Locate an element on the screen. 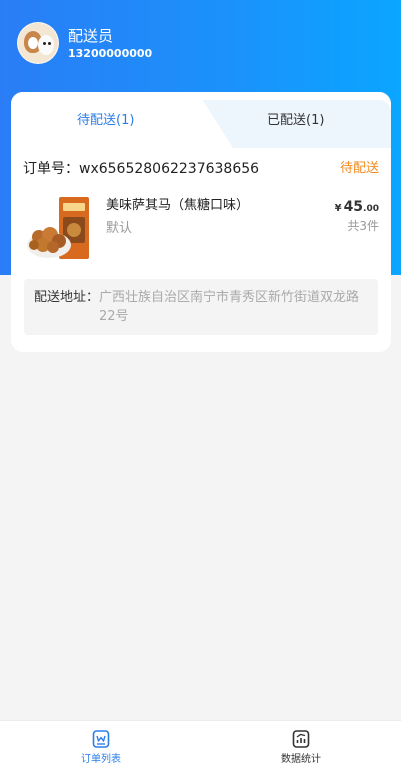  order-tabs: 待配送(1) 已配送(1) is located at coordinates (201, 120).